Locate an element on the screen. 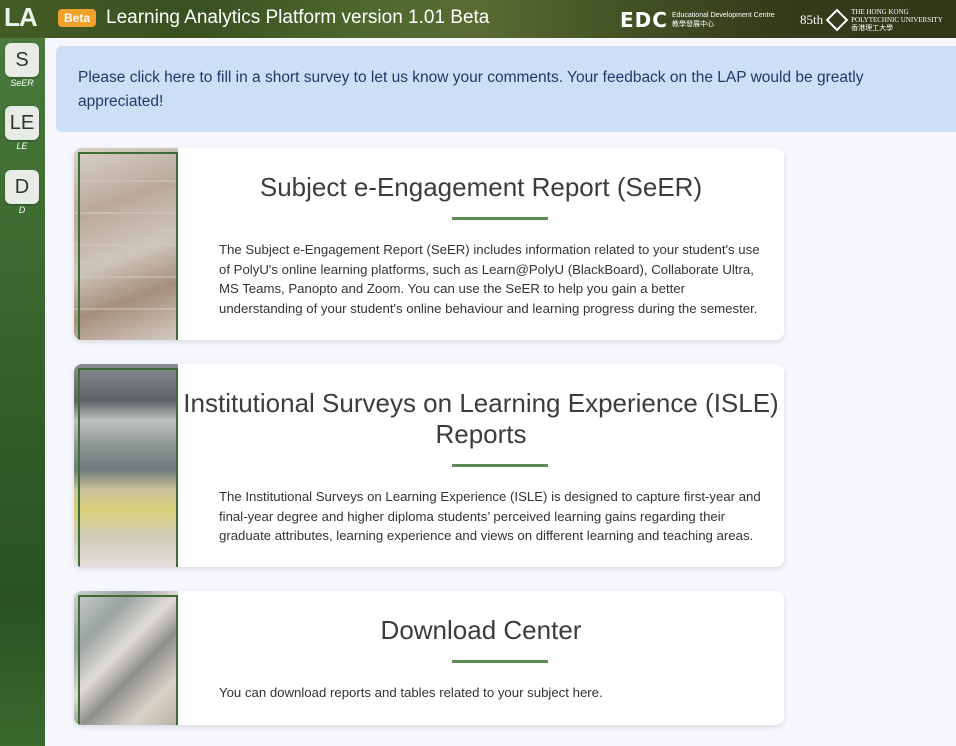 This screenshot has height=746, width=956. polyu-name-en-1: THE HONG KONG is located at coordinates (880, 12).